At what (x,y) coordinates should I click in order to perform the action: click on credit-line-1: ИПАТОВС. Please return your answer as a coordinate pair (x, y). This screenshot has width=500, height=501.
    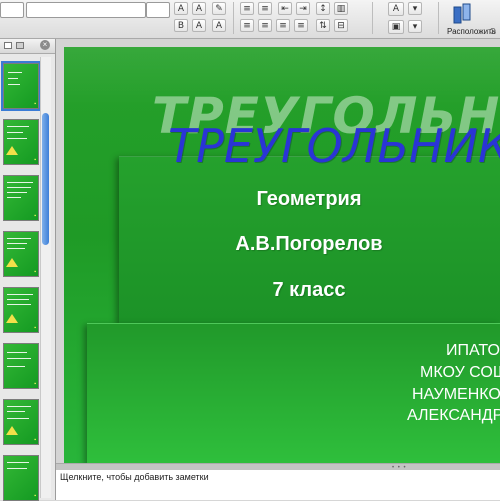
    Looking at the image, I should click on (473, 351).